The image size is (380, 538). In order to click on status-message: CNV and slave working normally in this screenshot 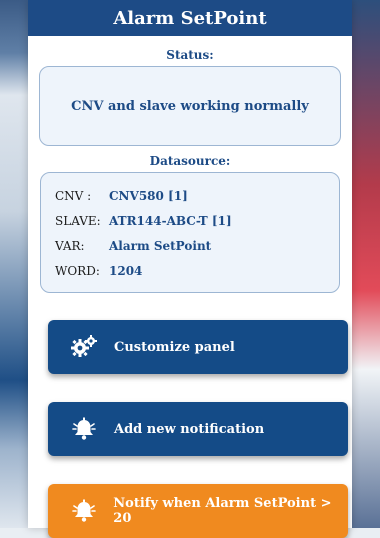, I will do `click(190, 106)`.